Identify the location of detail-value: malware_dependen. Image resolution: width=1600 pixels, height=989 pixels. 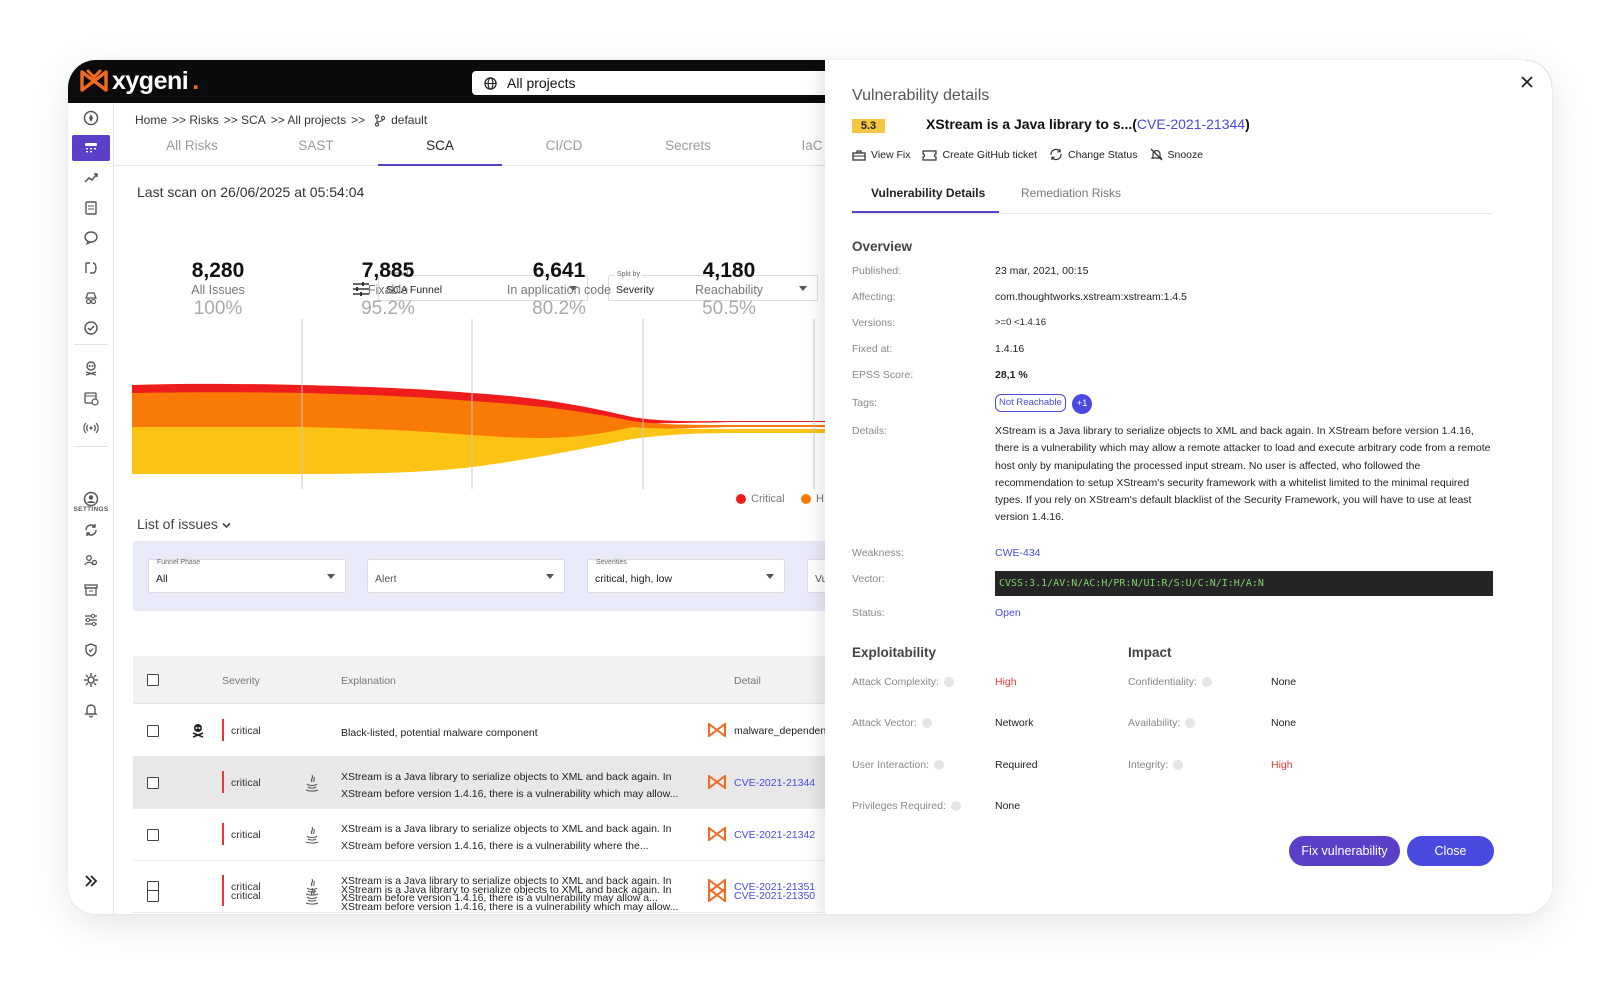
(780, 731).